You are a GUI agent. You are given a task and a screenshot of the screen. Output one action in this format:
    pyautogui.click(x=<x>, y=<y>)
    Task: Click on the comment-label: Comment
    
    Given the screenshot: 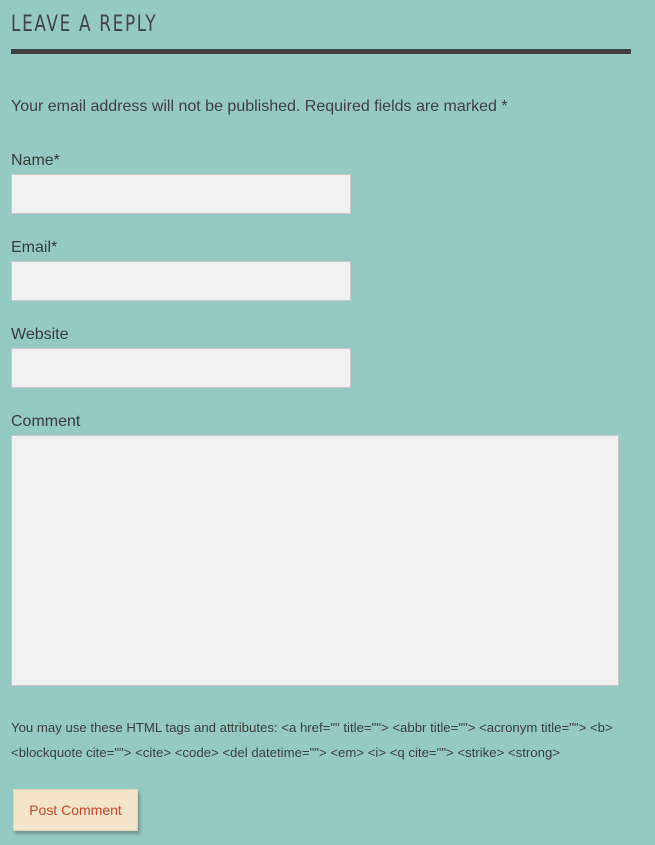 What is the action you would take?
    pyautogui.click(x=46, y=421)
    